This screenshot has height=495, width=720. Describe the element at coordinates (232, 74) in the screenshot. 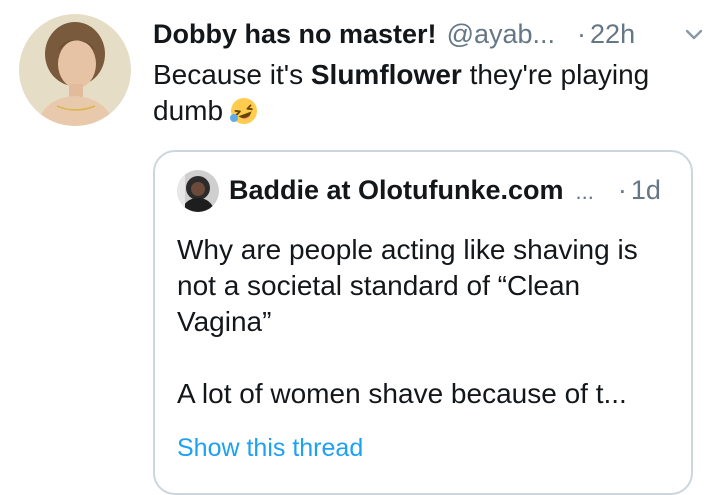

I see `tweet-text-part: Because it's` at that location.